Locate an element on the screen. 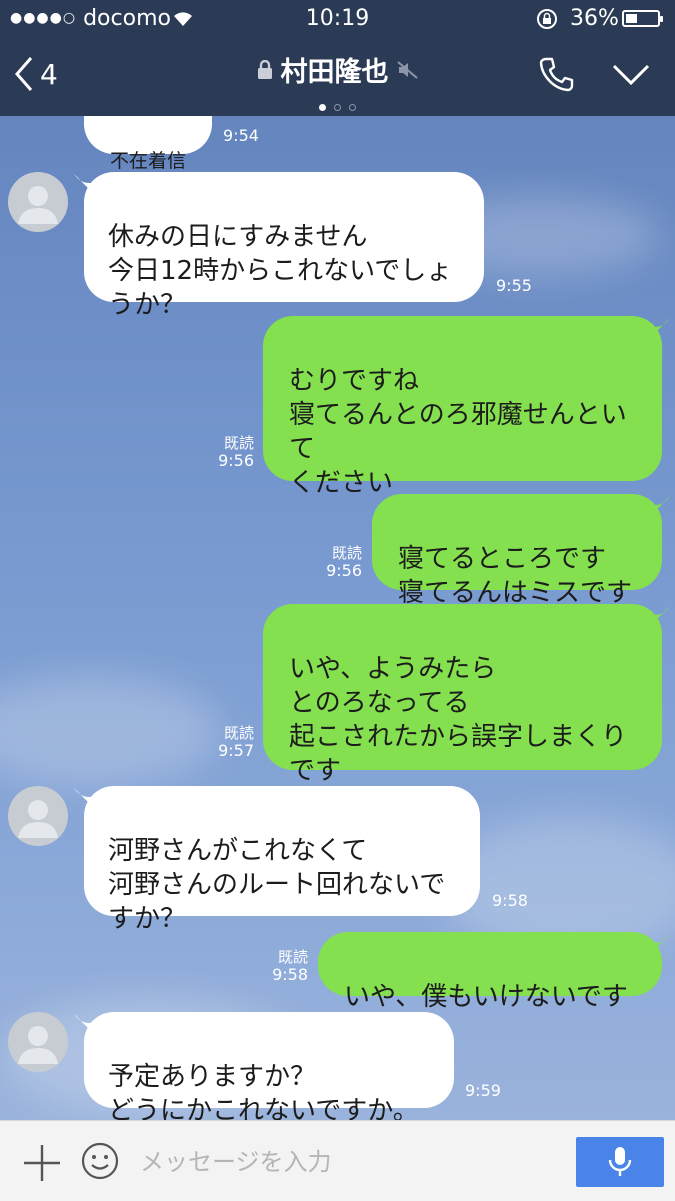 Image resolution: width=675 pixels, height=1201 pixels. chat-title: 村田隆也 is located at coordinates (334, 72).